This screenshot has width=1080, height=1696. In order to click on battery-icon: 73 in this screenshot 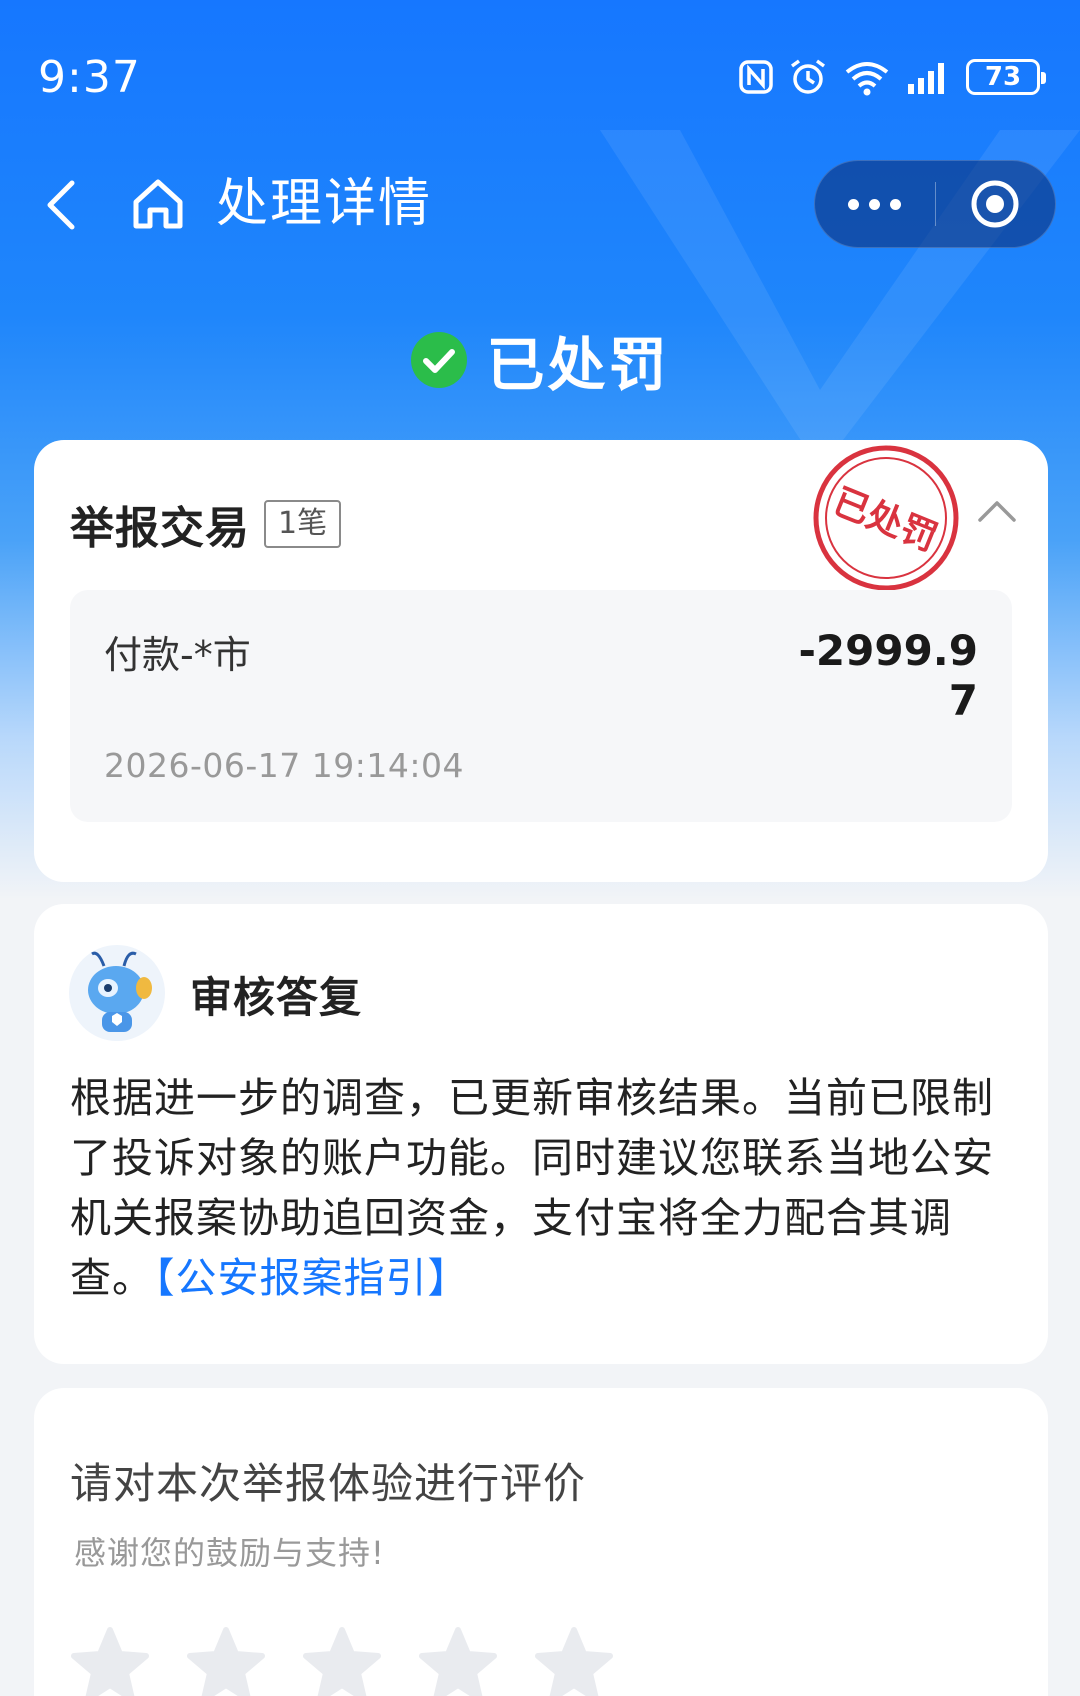, I will do `click(1006, 77)`.